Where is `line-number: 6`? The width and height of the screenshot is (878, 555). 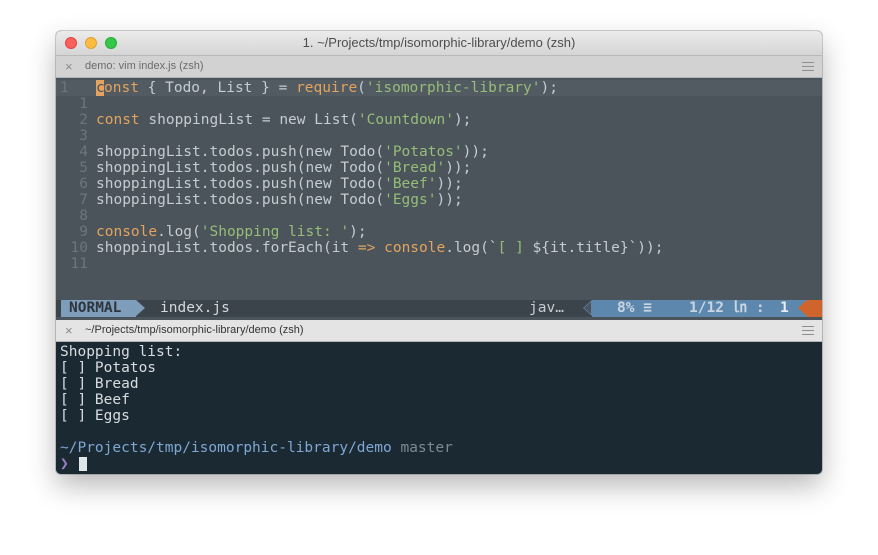 line-number: 6 is located at coordinates (83, 184).